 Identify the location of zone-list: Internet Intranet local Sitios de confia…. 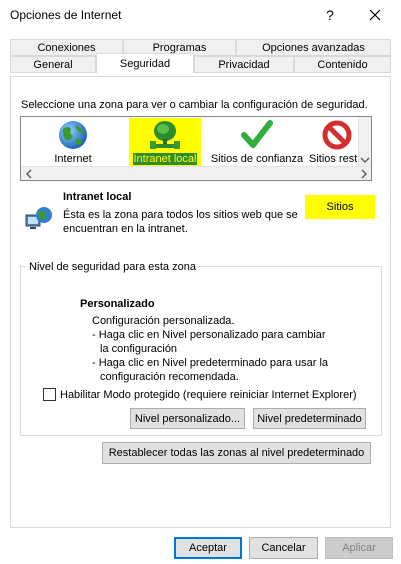
(196, 148).